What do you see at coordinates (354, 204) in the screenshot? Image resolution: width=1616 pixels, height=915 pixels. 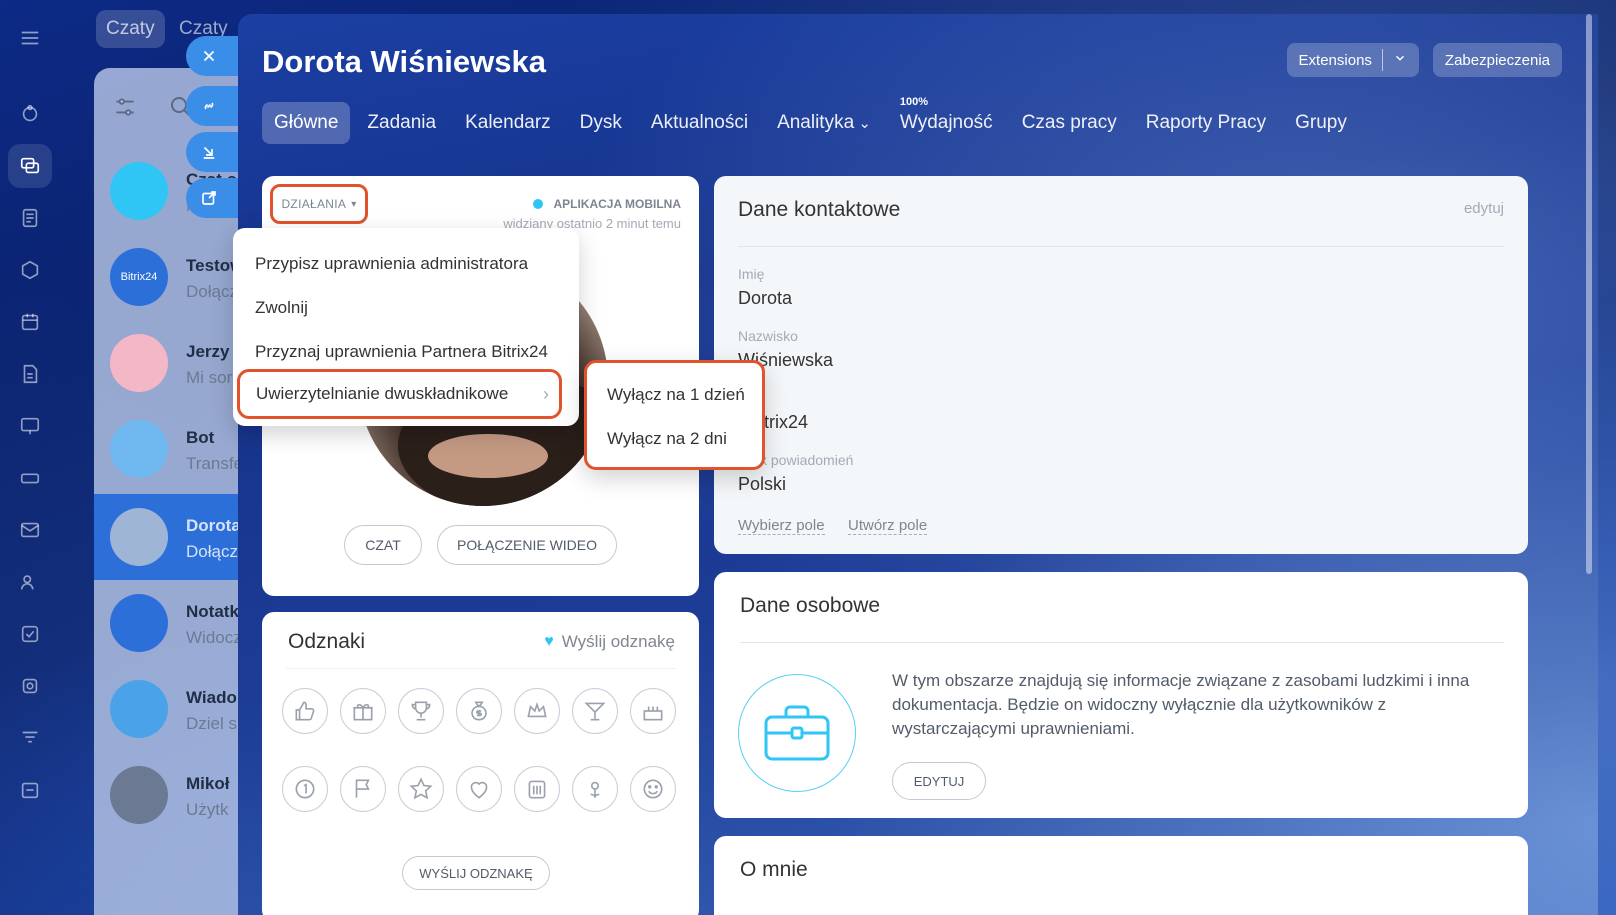 I see `chevron-down-icon: ▾` at bounding box center [354, 204].